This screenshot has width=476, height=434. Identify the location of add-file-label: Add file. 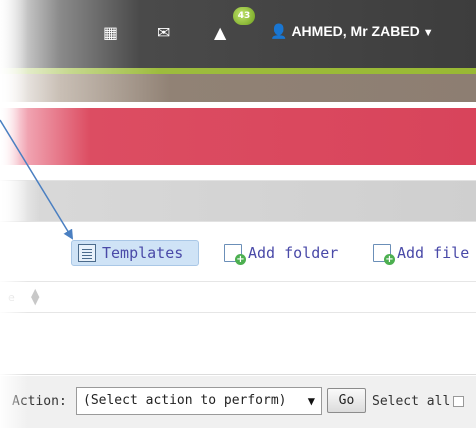
(433, 253).